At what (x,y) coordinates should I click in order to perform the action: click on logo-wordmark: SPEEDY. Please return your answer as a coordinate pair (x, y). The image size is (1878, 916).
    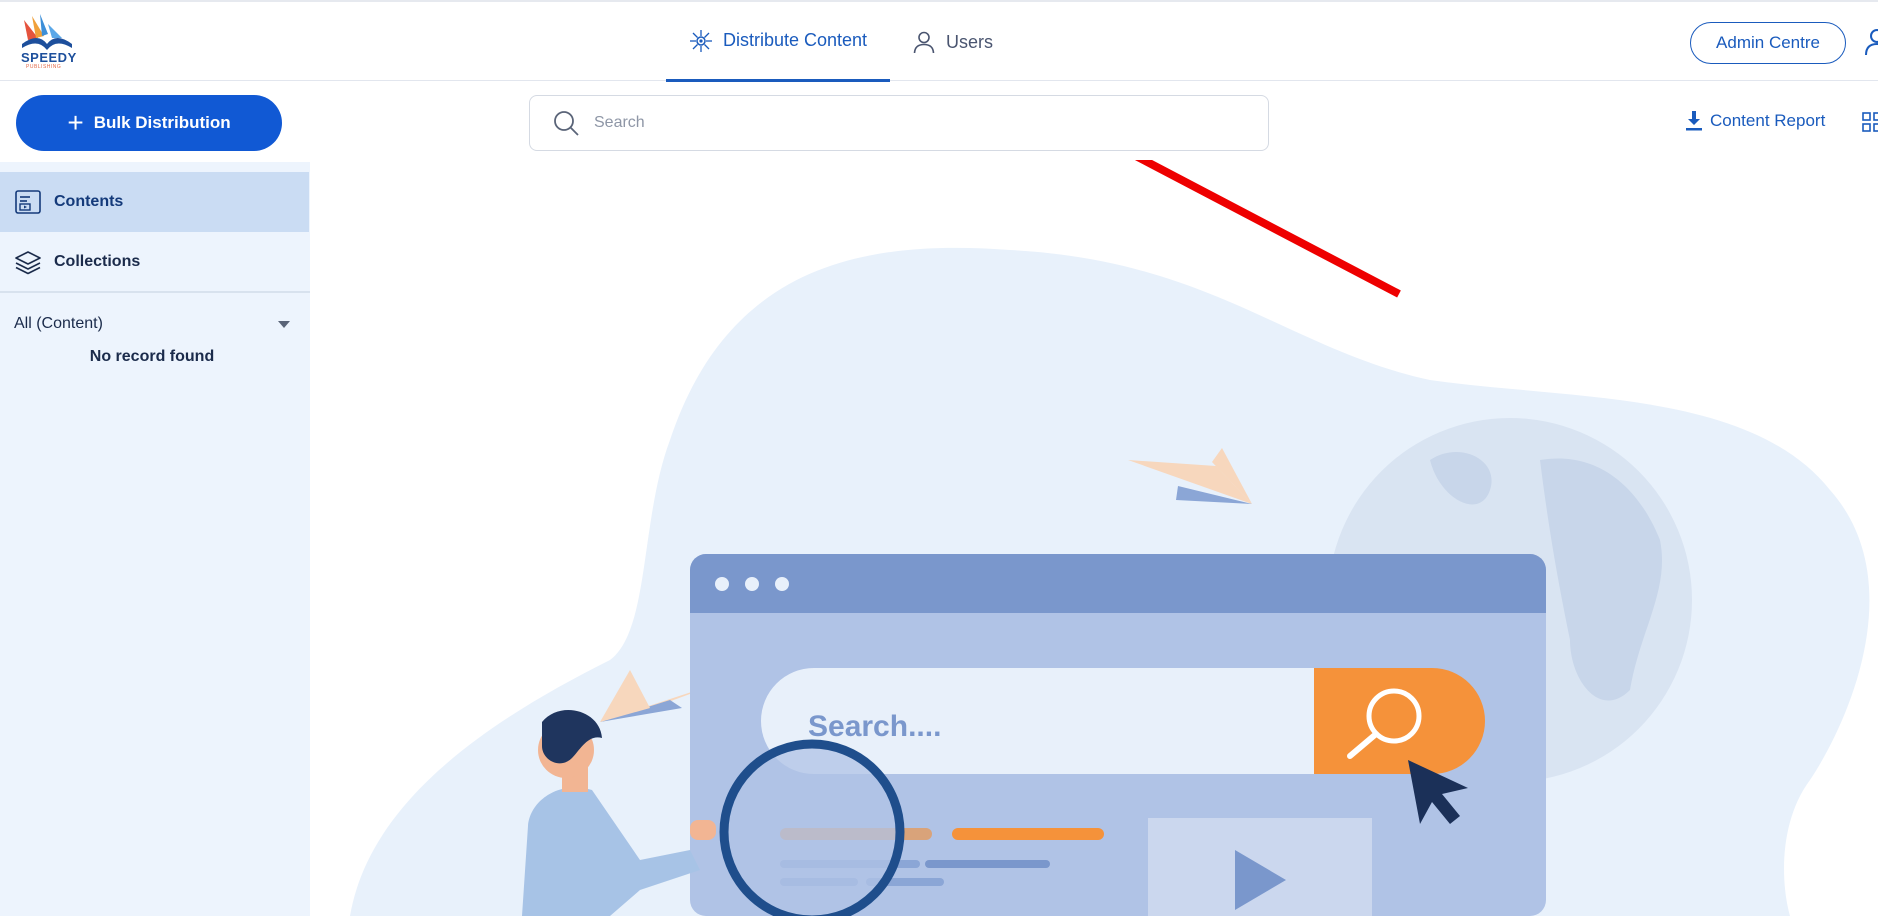
    Looking at the image, I should click on (49, 57).